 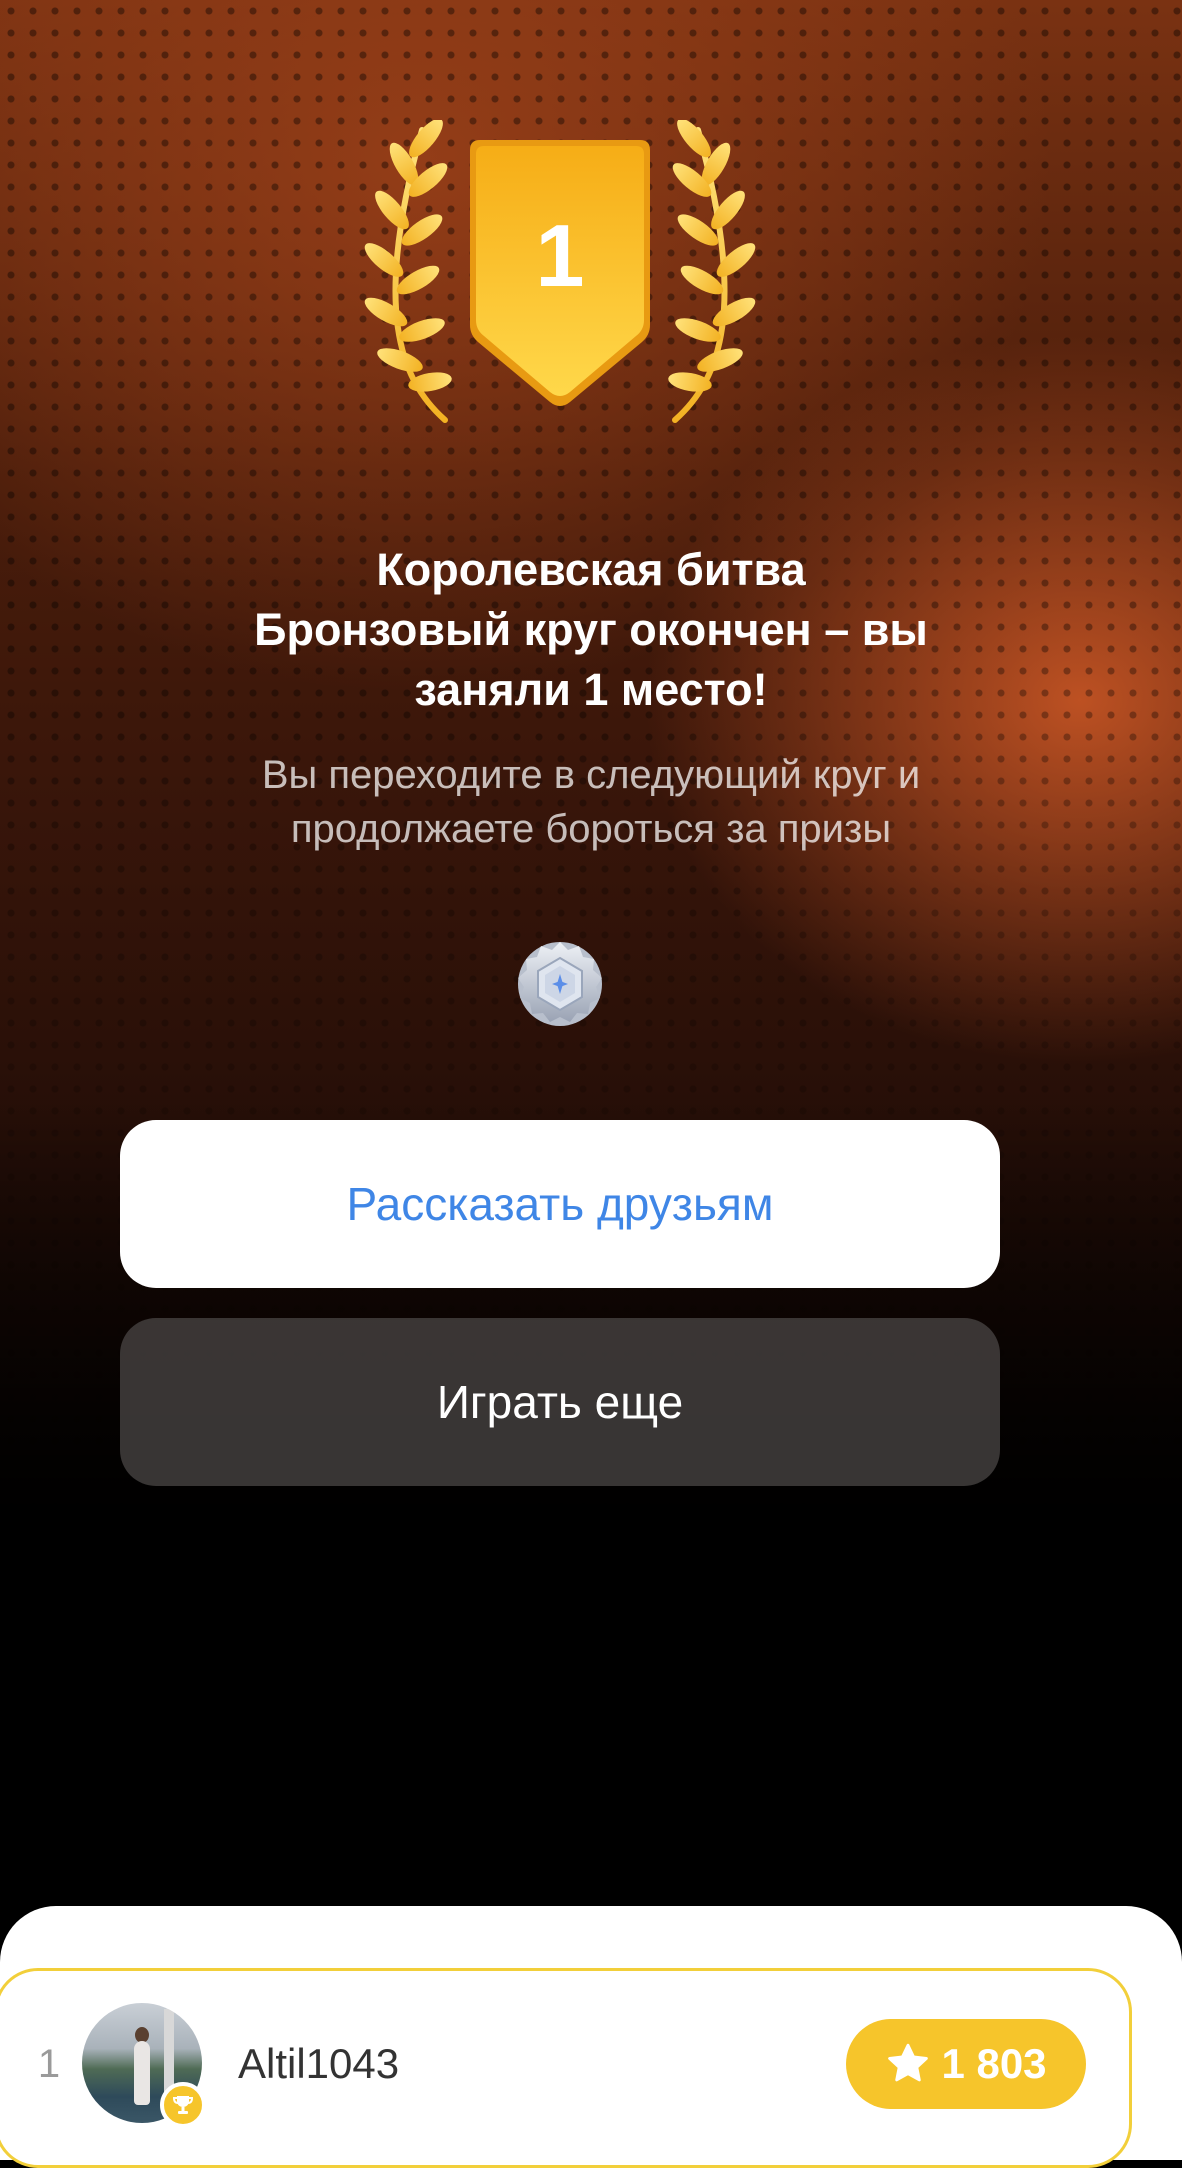 What do you see at coordinates (591, 829) in the screenshot?
I see `result-subtitle-line: продолжаете бороться за призы` at bounding box center [591, 829].